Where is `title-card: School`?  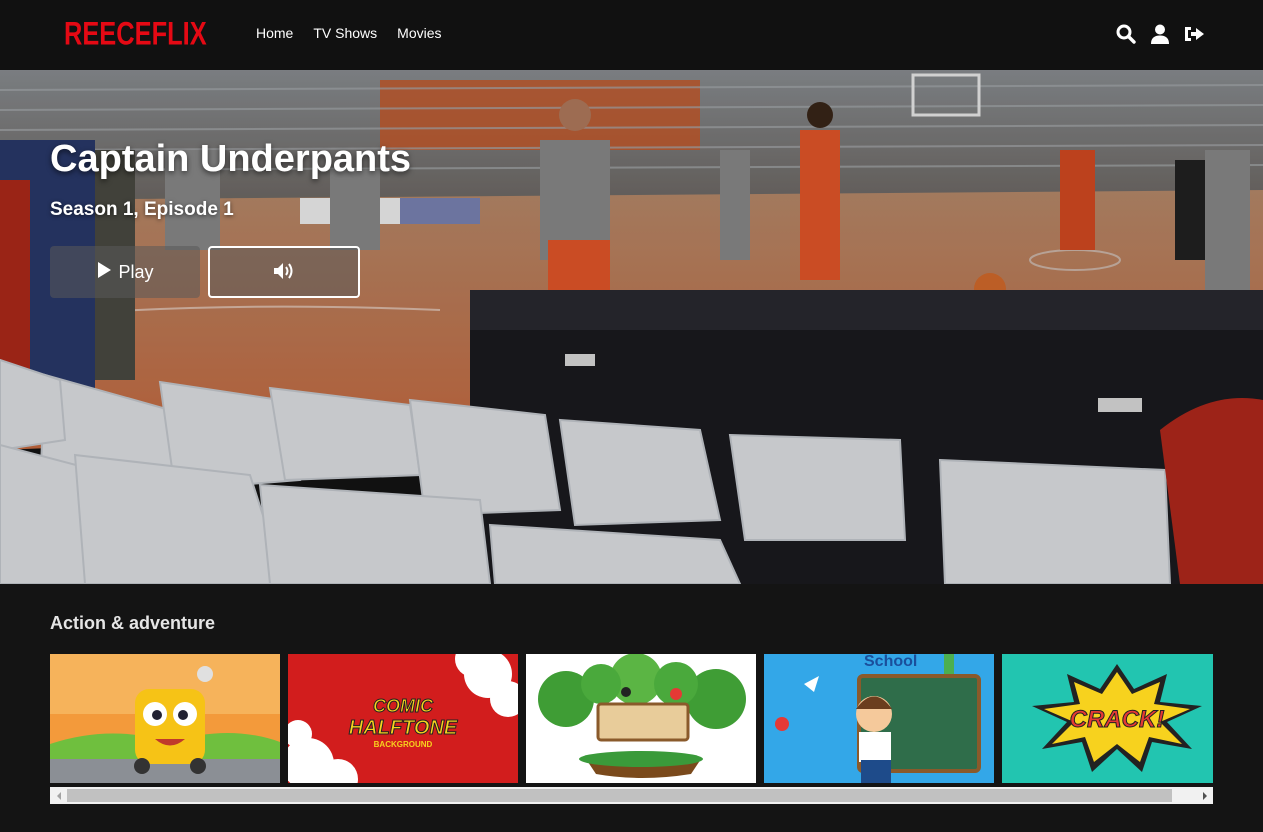 title-card: School is located at coordinates (879, 718).